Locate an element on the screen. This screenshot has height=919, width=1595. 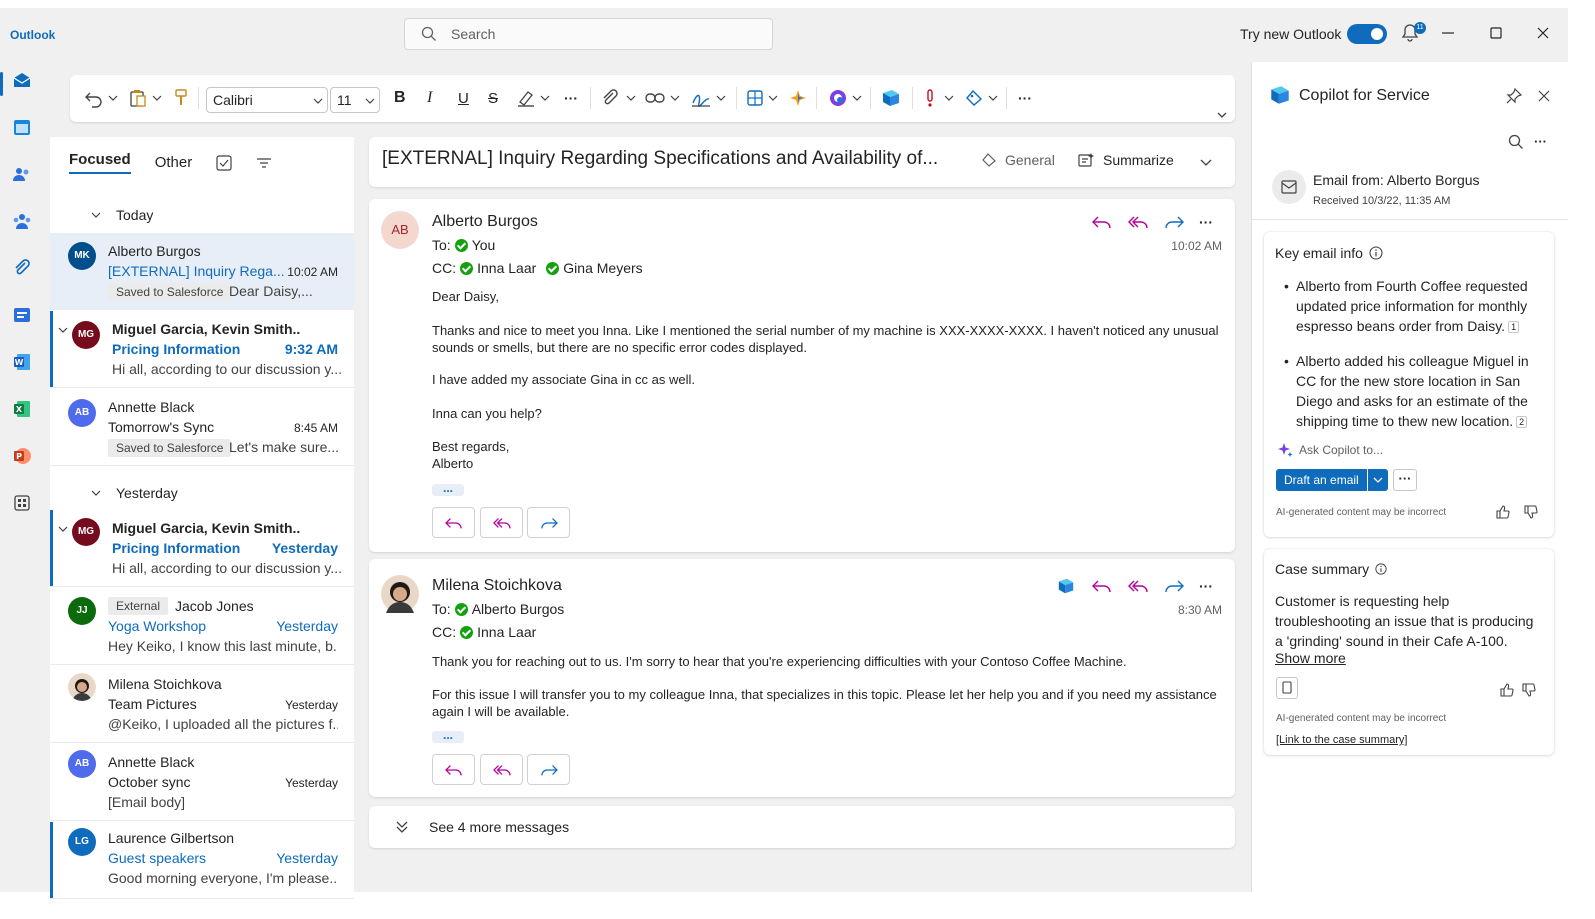
people-icon is located at coordinates (22, 174).